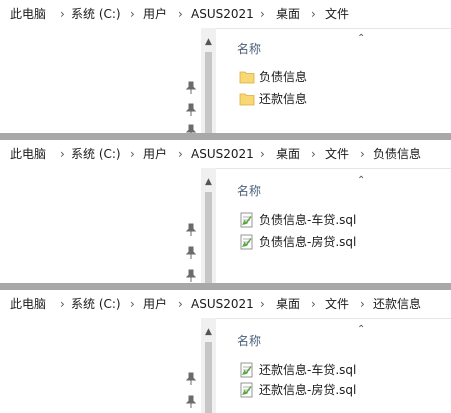 The image size is (451, 413). I want to click on item-name: 负债信息-房贷.sql, so click(308, 242).